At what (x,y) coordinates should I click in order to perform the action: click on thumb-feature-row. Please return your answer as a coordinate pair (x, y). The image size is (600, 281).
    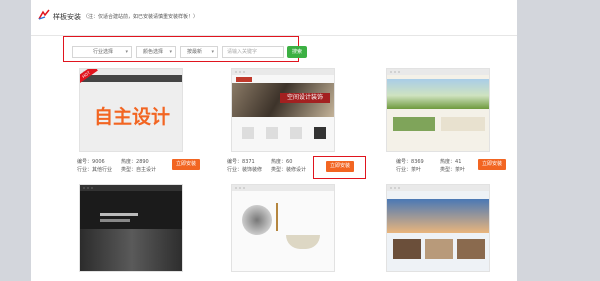
    Looking at the image, I should click on (284, 133).